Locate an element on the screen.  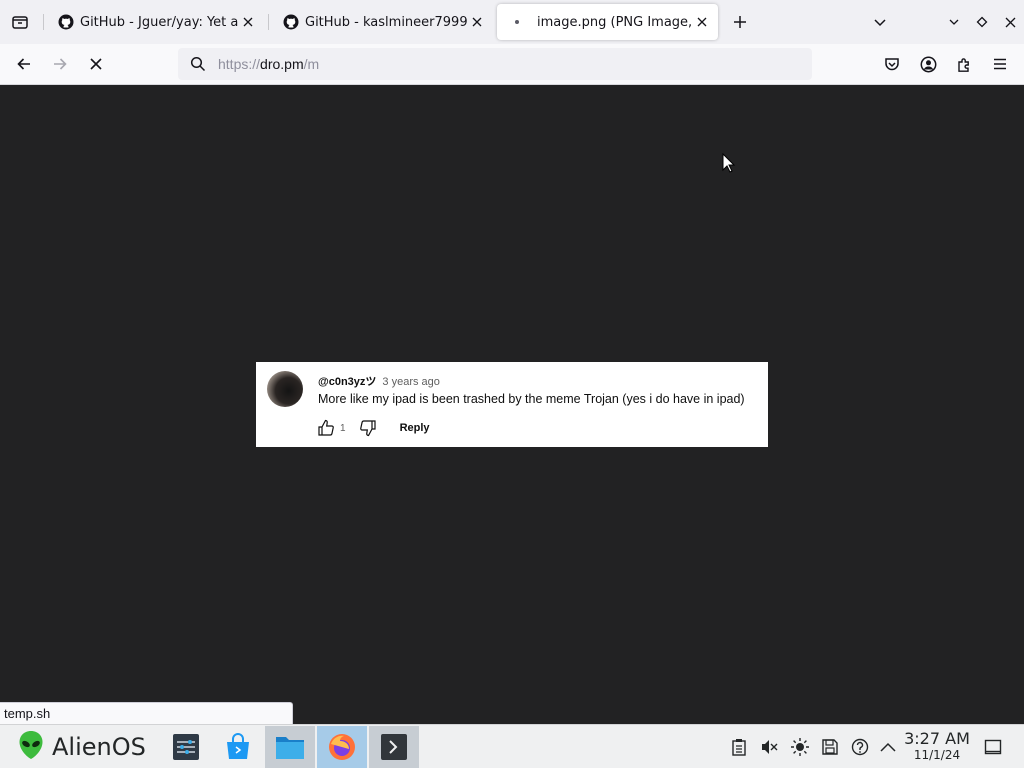
menu-icon is located at coordinates (1000, 64).